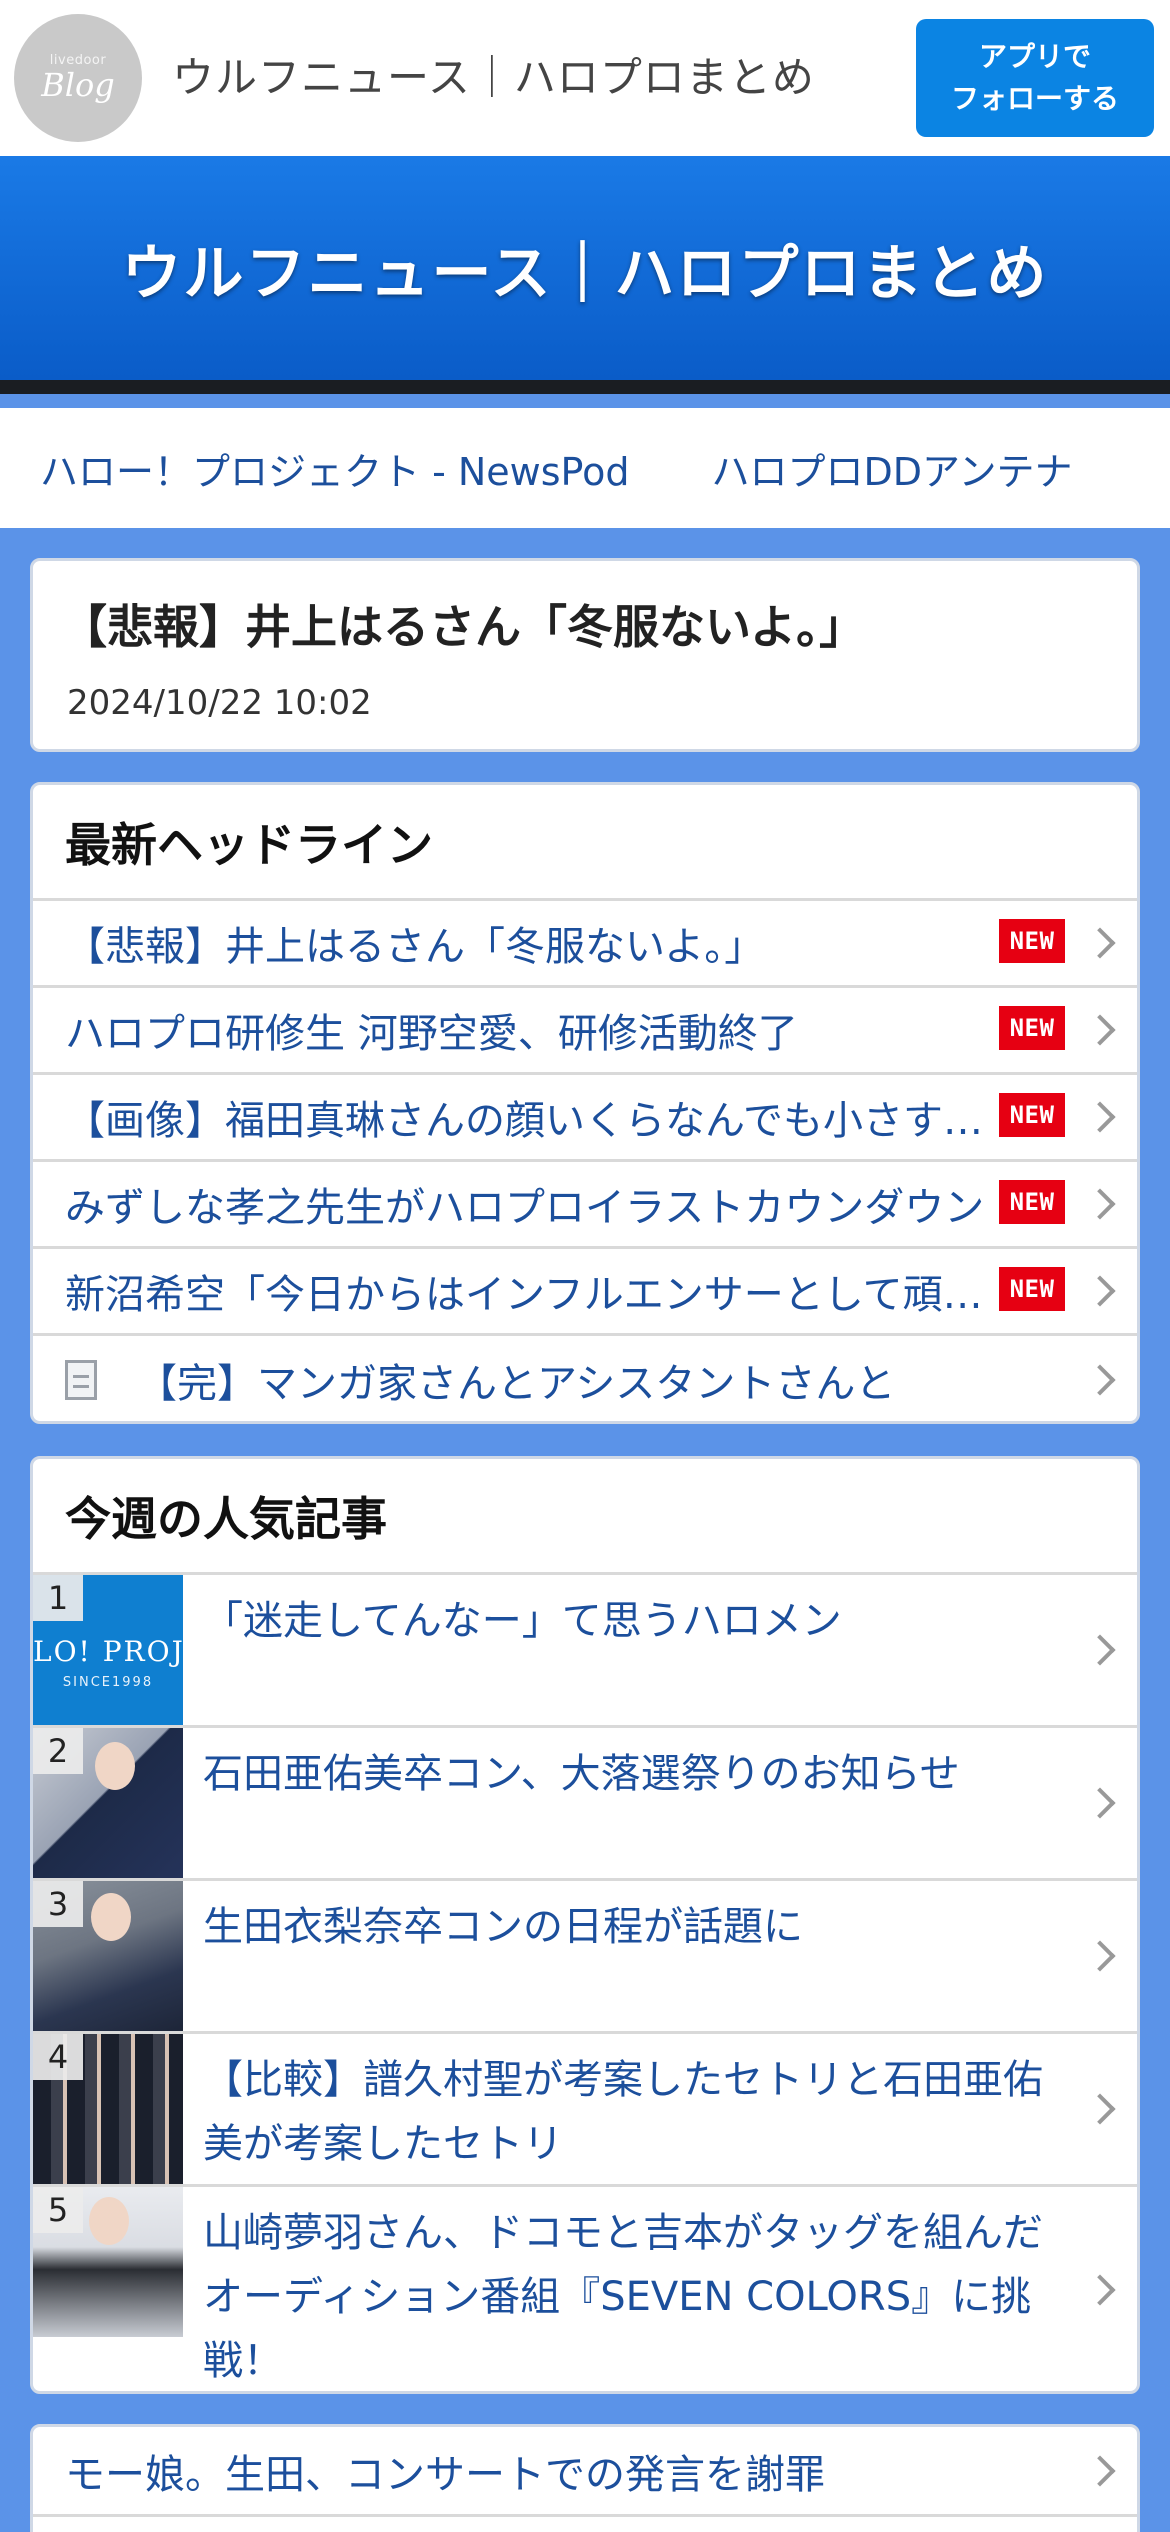  I want to click on headline-item: みずしな孝之先生がハロプロイラストカウンダウン NEW, so click(585, 1205).